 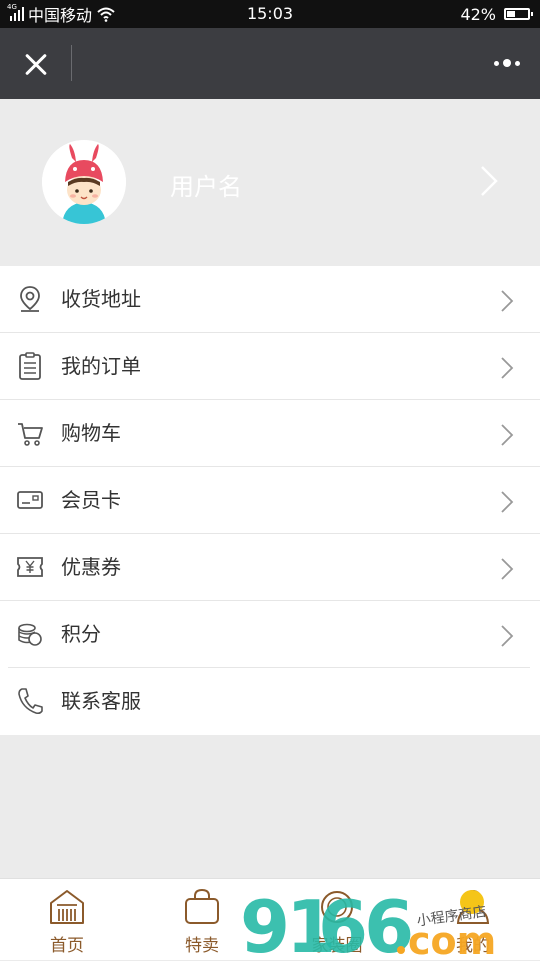 I want to click on status-right: 42%, so click(x=496, y=14).